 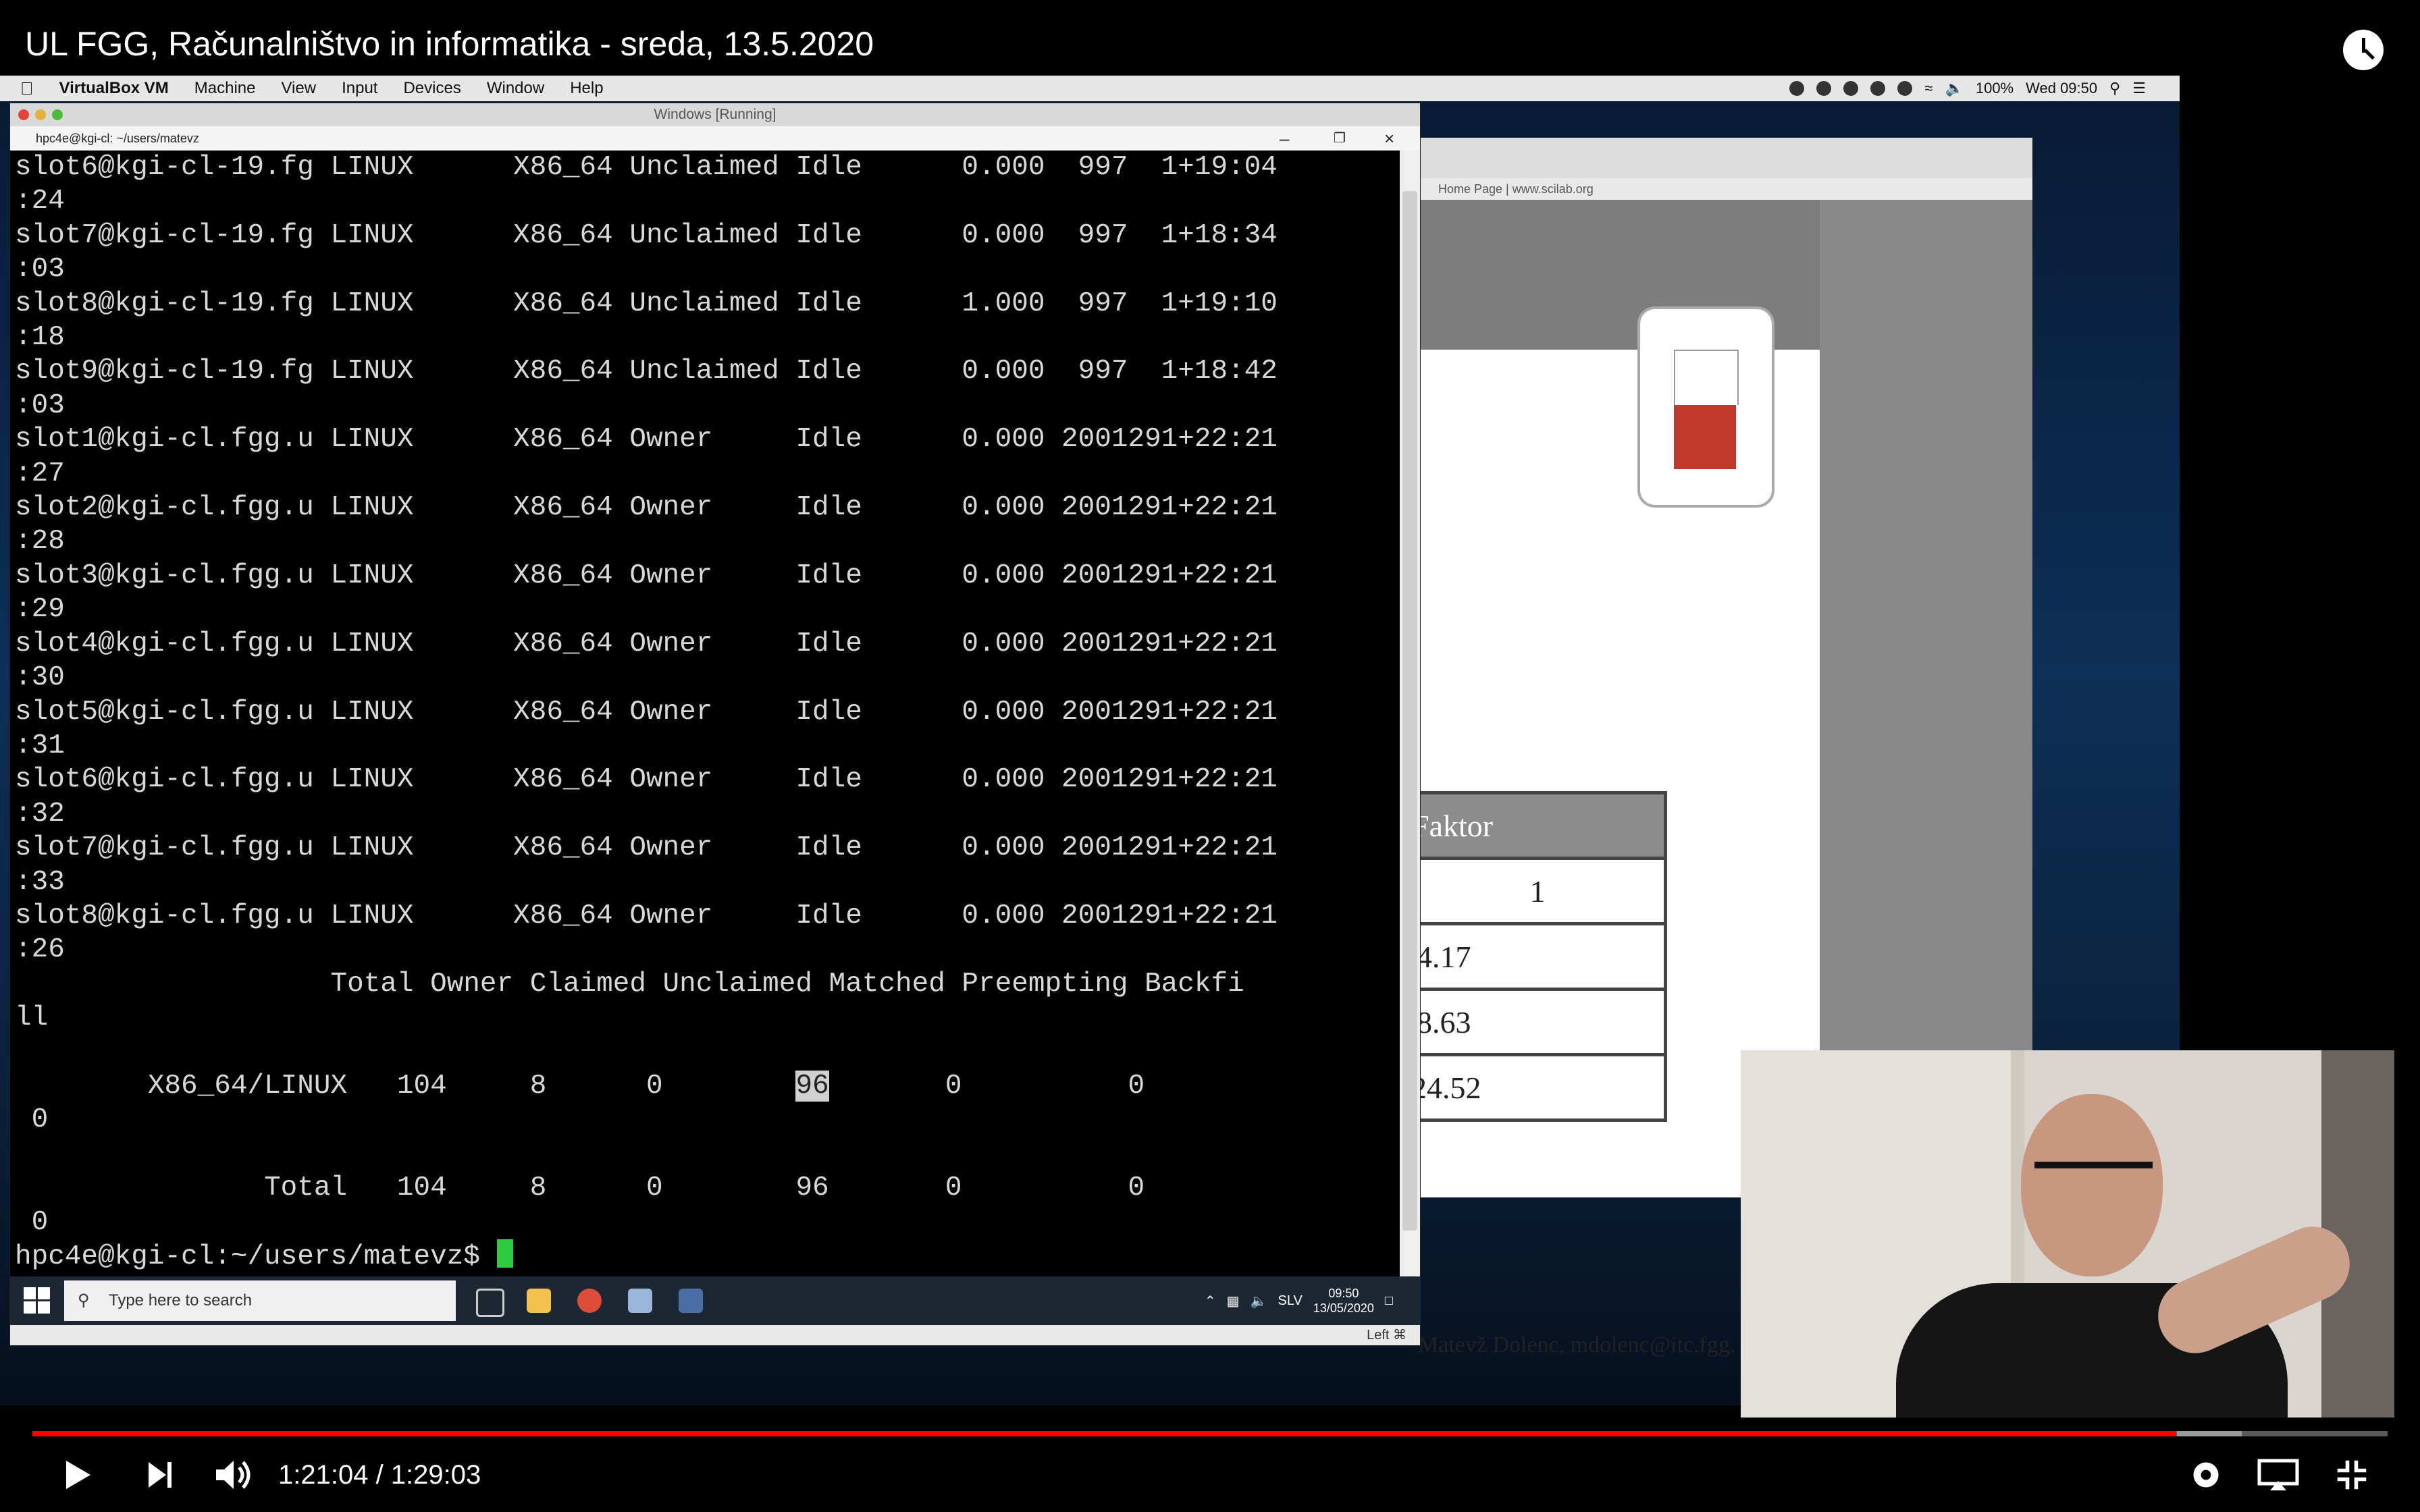 I want to click on logo-red-block, so click(x=1705, y=437).